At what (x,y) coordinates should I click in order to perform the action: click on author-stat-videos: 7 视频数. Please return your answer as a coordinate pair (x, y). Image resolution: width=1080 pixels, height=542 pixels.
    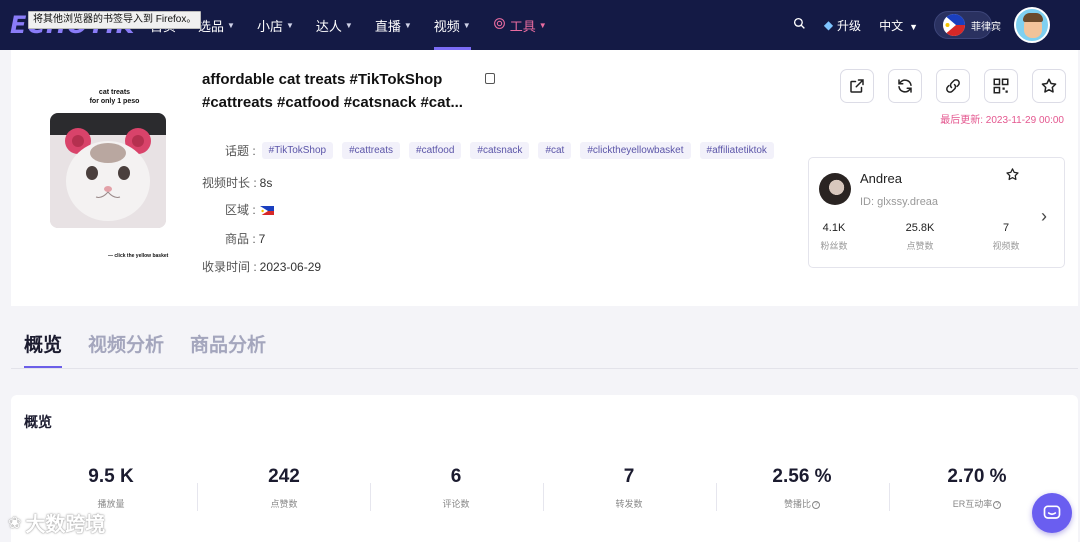
    Looking at the image, I should click on (1006, 237).